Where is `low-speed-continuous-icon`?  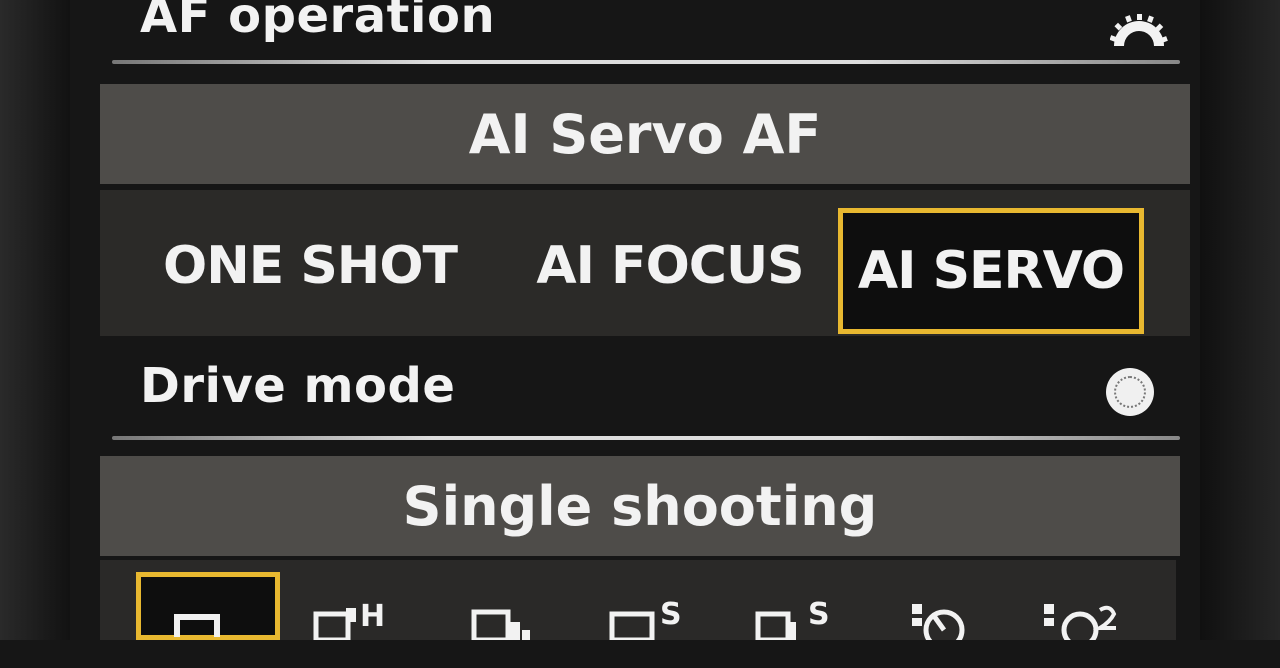 low-speed-continuous-icon is located at coordinates (508, 634).